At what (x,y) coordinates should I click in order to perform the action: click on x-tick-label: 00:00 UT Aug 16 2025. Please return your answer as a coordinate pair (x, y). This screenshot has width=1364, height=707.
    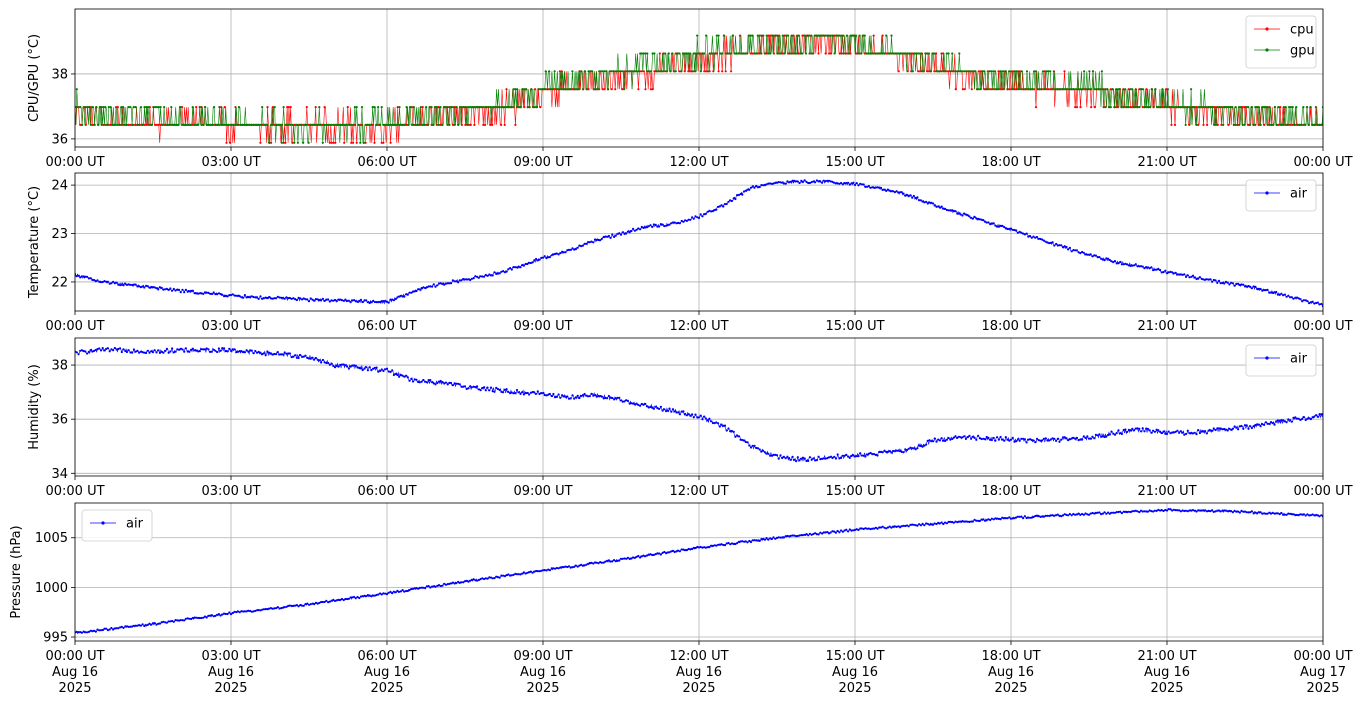
    Looking at the image, I should click on (74, 672).